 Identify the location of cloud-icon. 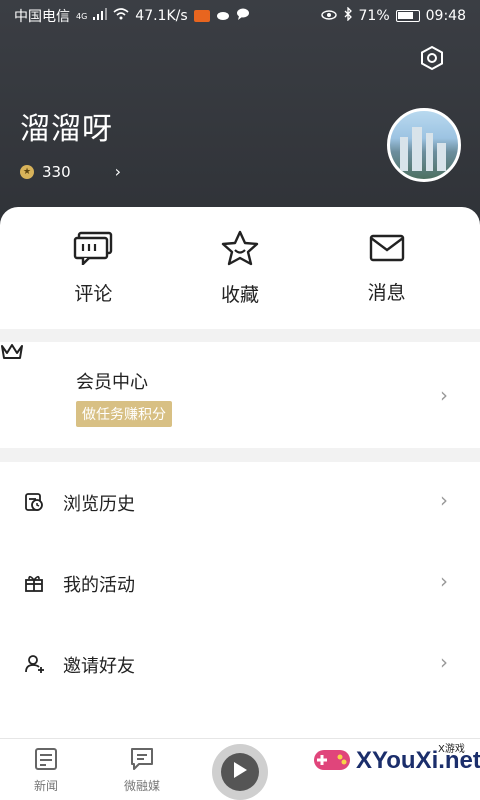
(223, 16).